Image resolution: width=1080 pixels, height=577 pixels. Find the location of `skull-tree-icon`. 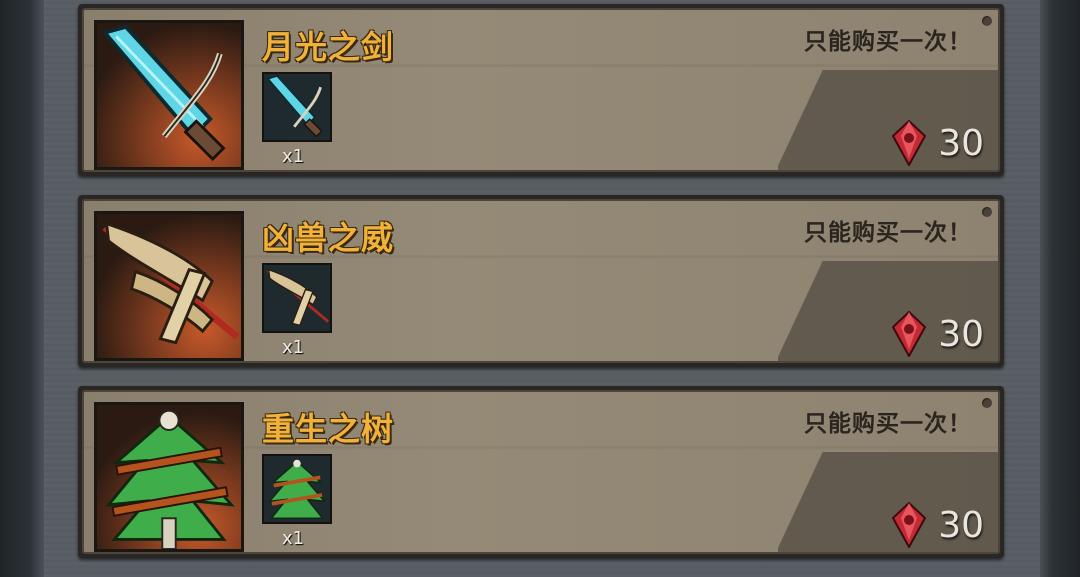

skull-tree-icon is located at coordinates (169, 477).